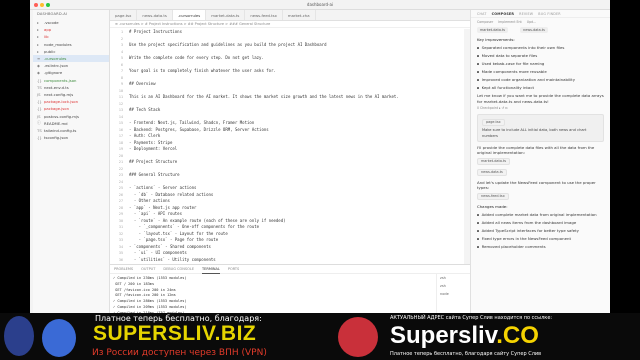 The image size is (640, 360). I want to click on context-file-chip: news-data.ts, so click(534, 30).